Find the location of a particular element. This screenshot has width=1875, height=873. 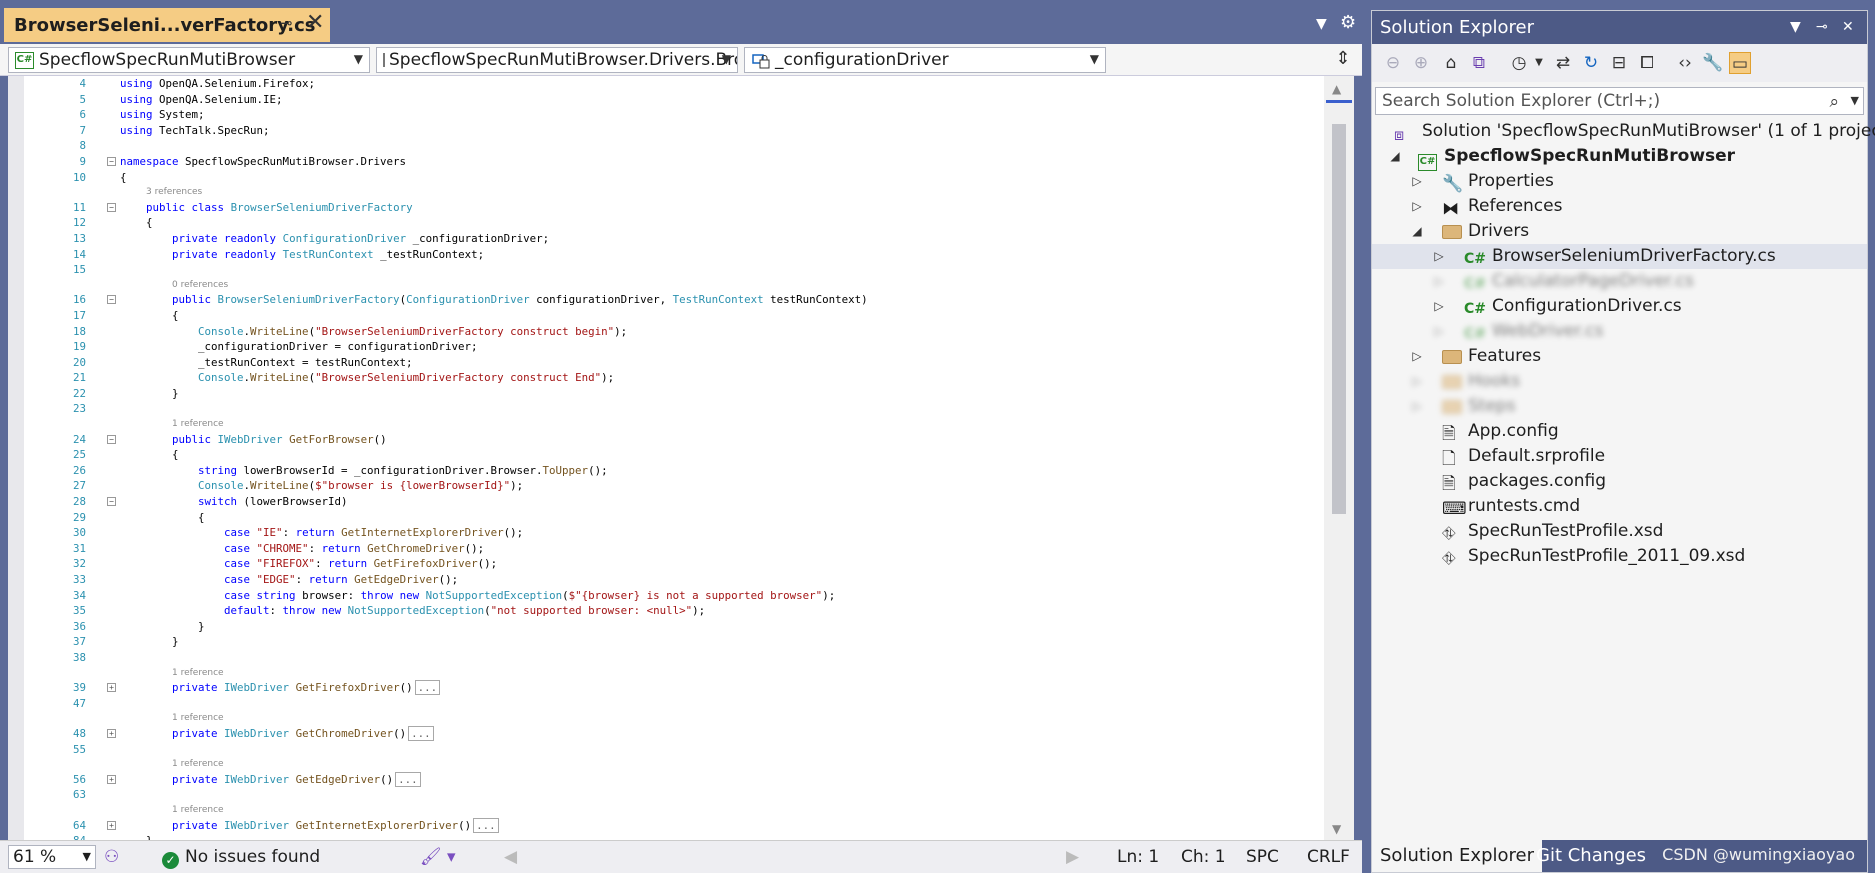

sync-active-document-icon: ⇄ is located at coordinates (1563, 63).